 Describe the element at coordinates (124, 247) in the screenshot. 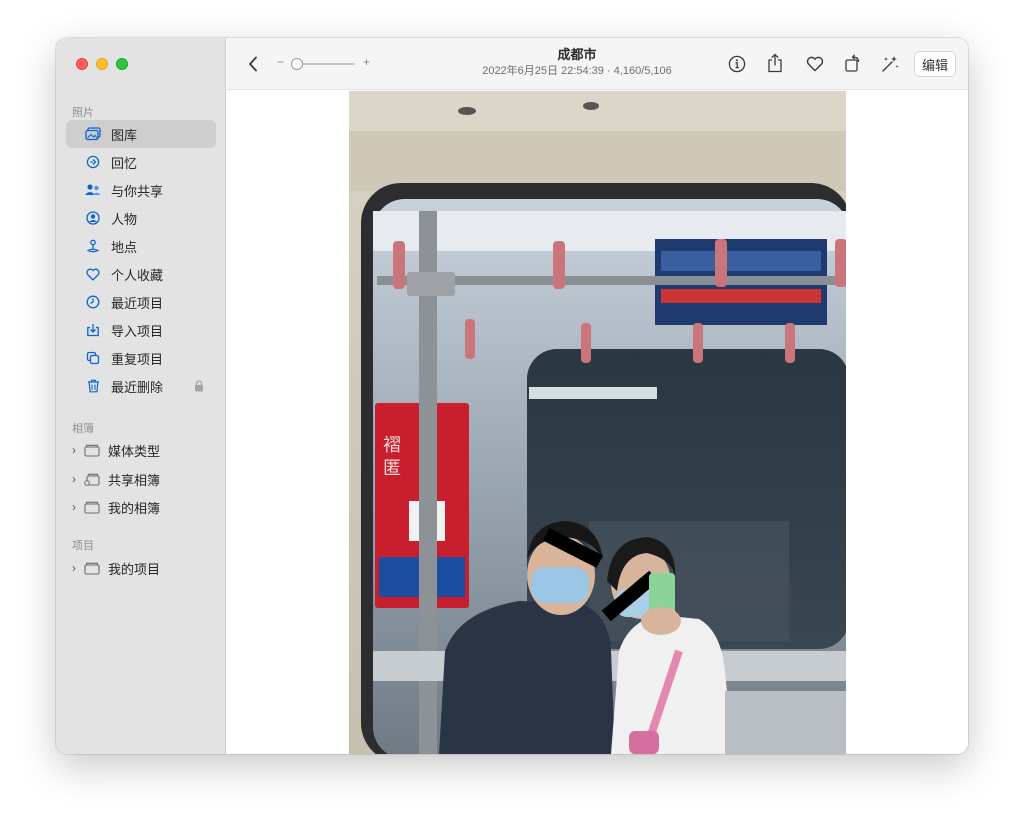

I see `sidebar-item-label: 地点` at that location.